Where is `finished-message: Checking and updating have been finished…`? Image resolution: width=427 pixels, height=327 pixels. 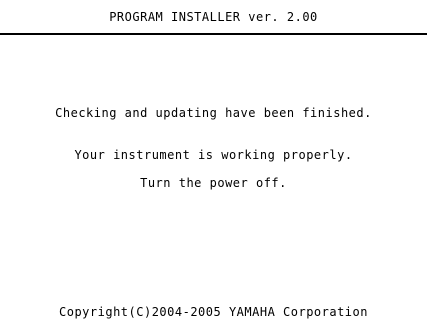
finished-message: Checking and updating have been finished… is located at coordinates (213, 113).